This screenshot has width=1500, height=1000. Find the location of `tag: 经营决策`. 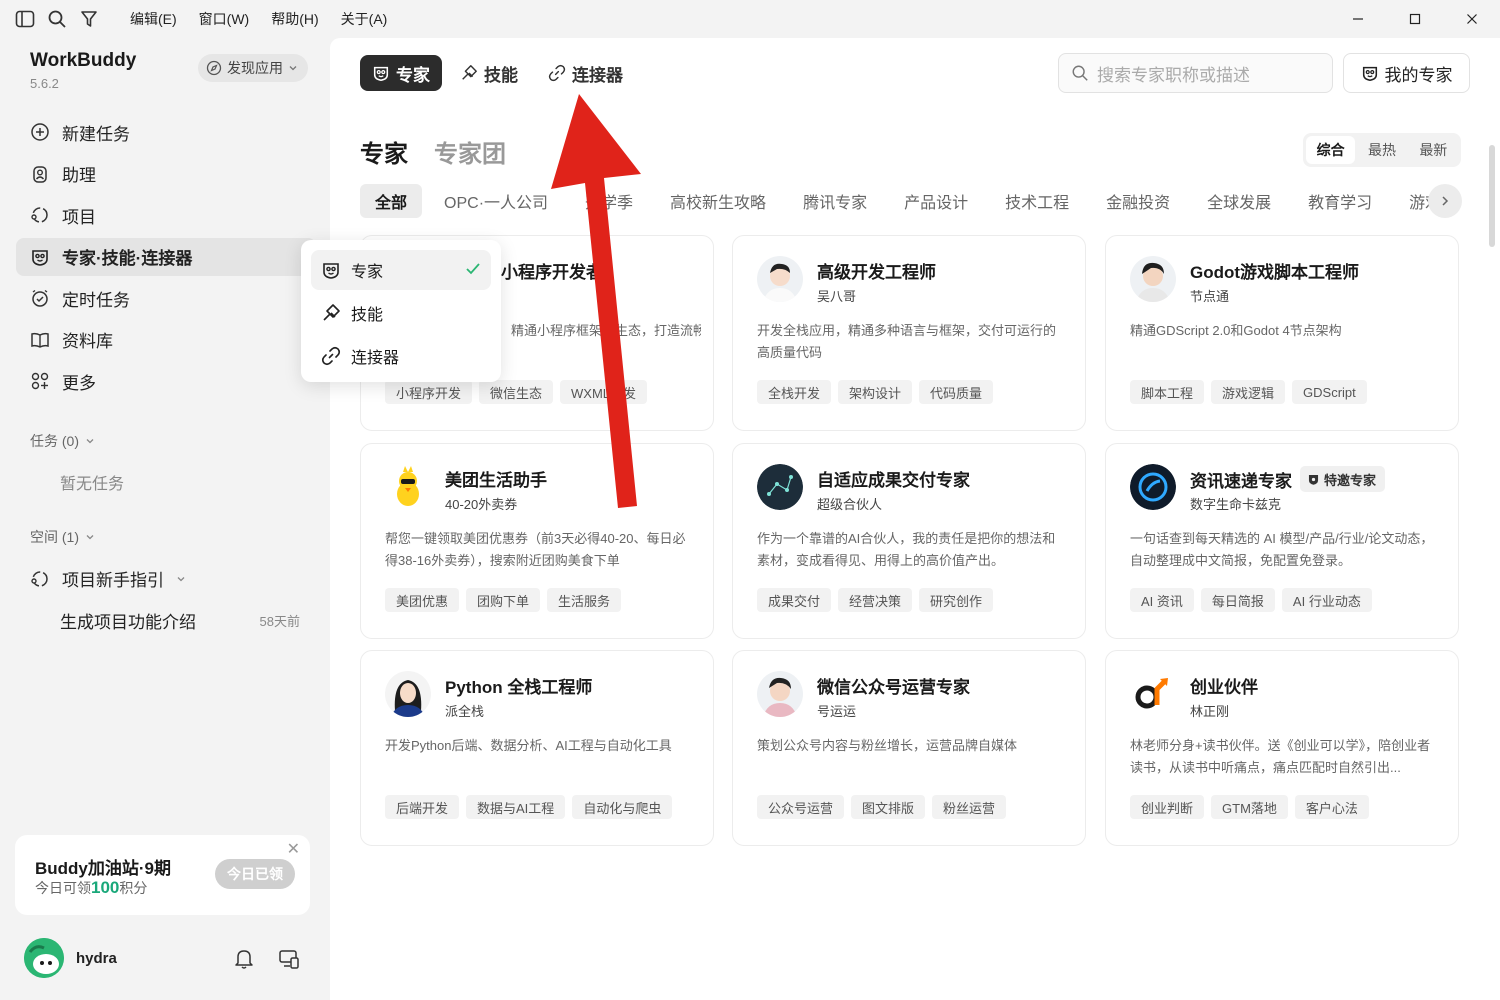

tag: 经营决策 is located at coordinates (875, 600).